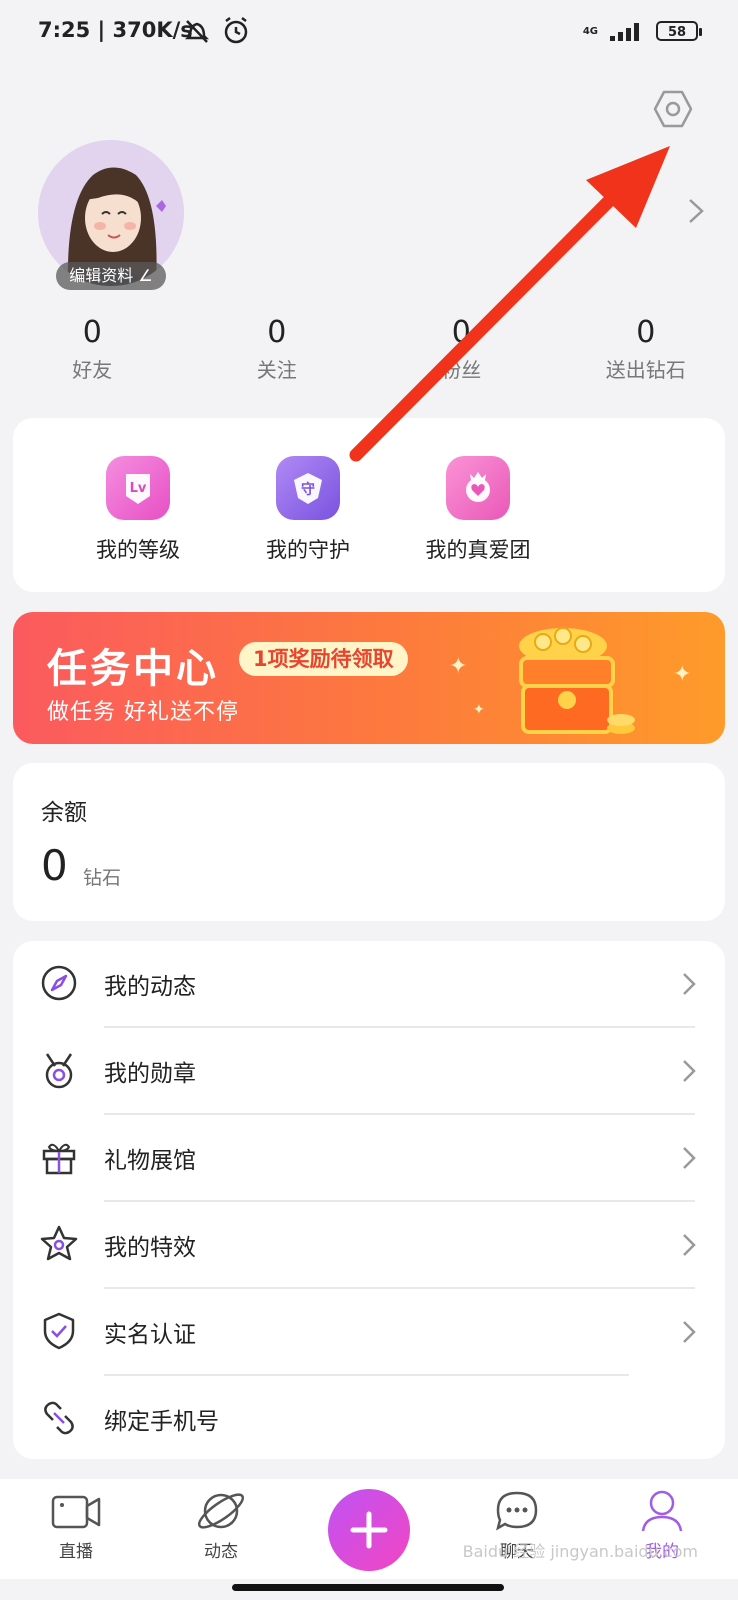  I want to click on menu-item-gift-gallery: 礼物展馆, so click(369, 1158).